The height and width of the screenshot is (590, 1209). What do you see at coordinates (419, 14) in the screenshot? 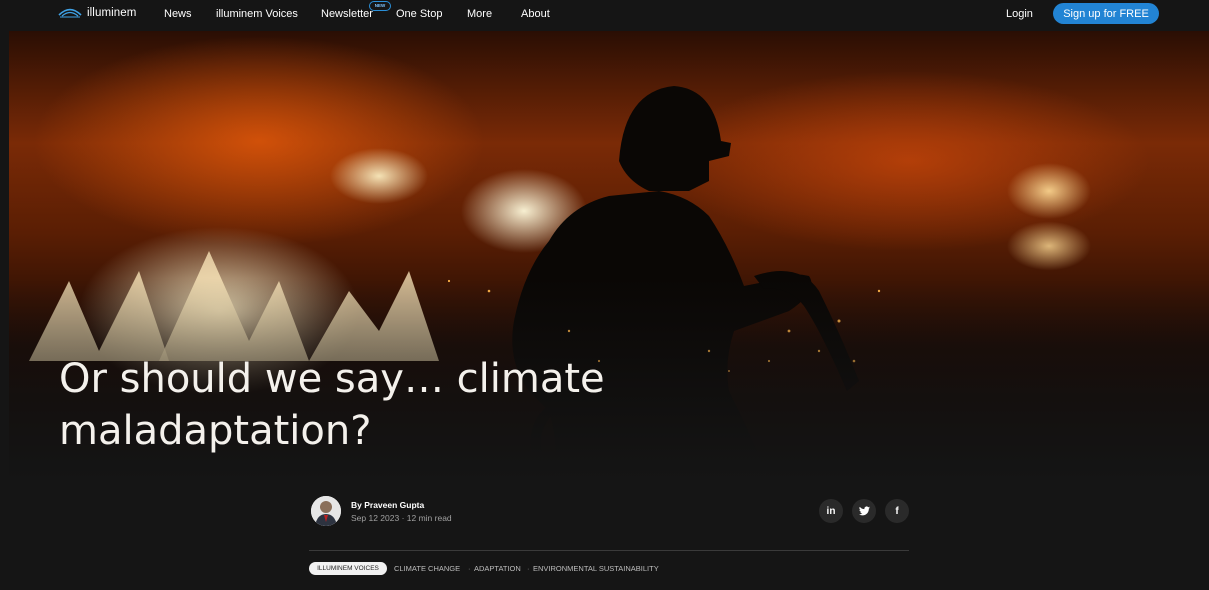
I see `nav-item-one-stop: One Stop` at bounding box center [419, 14].